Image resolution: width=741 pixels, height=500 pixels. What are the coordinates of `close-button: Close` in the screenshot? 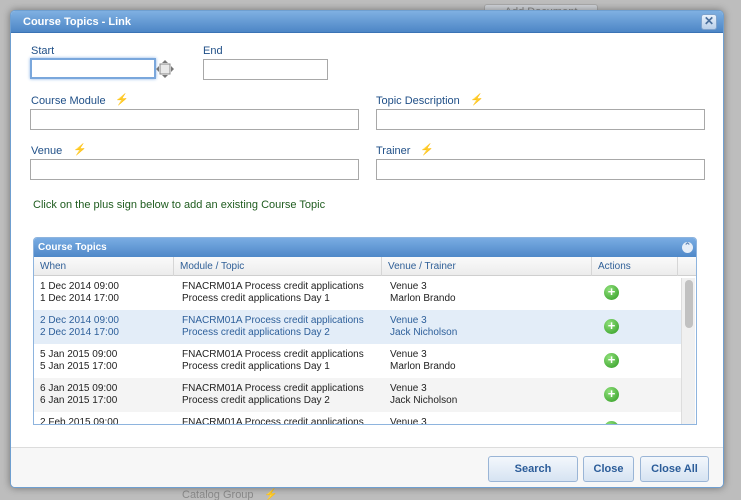 It's located at (608, 469).